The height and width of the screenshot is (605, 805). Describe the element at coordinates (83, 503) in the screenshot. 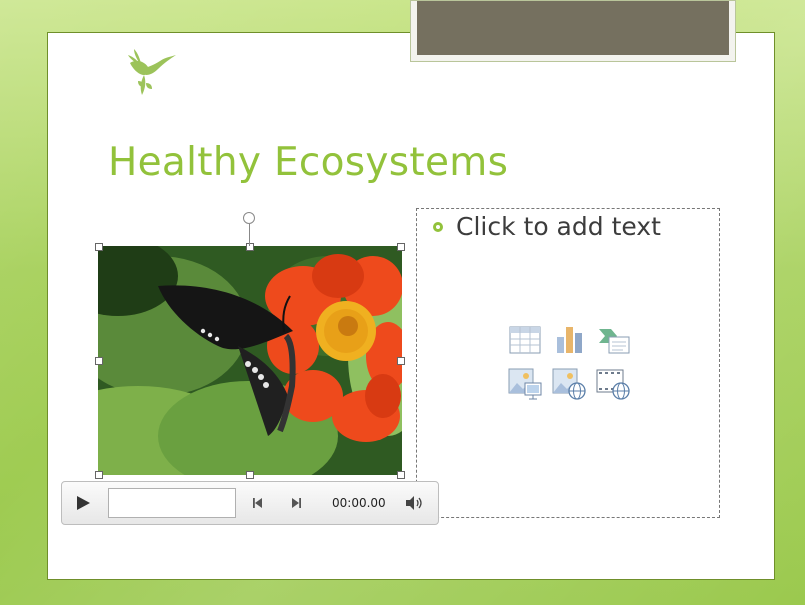

I see `play-icon` at that location.